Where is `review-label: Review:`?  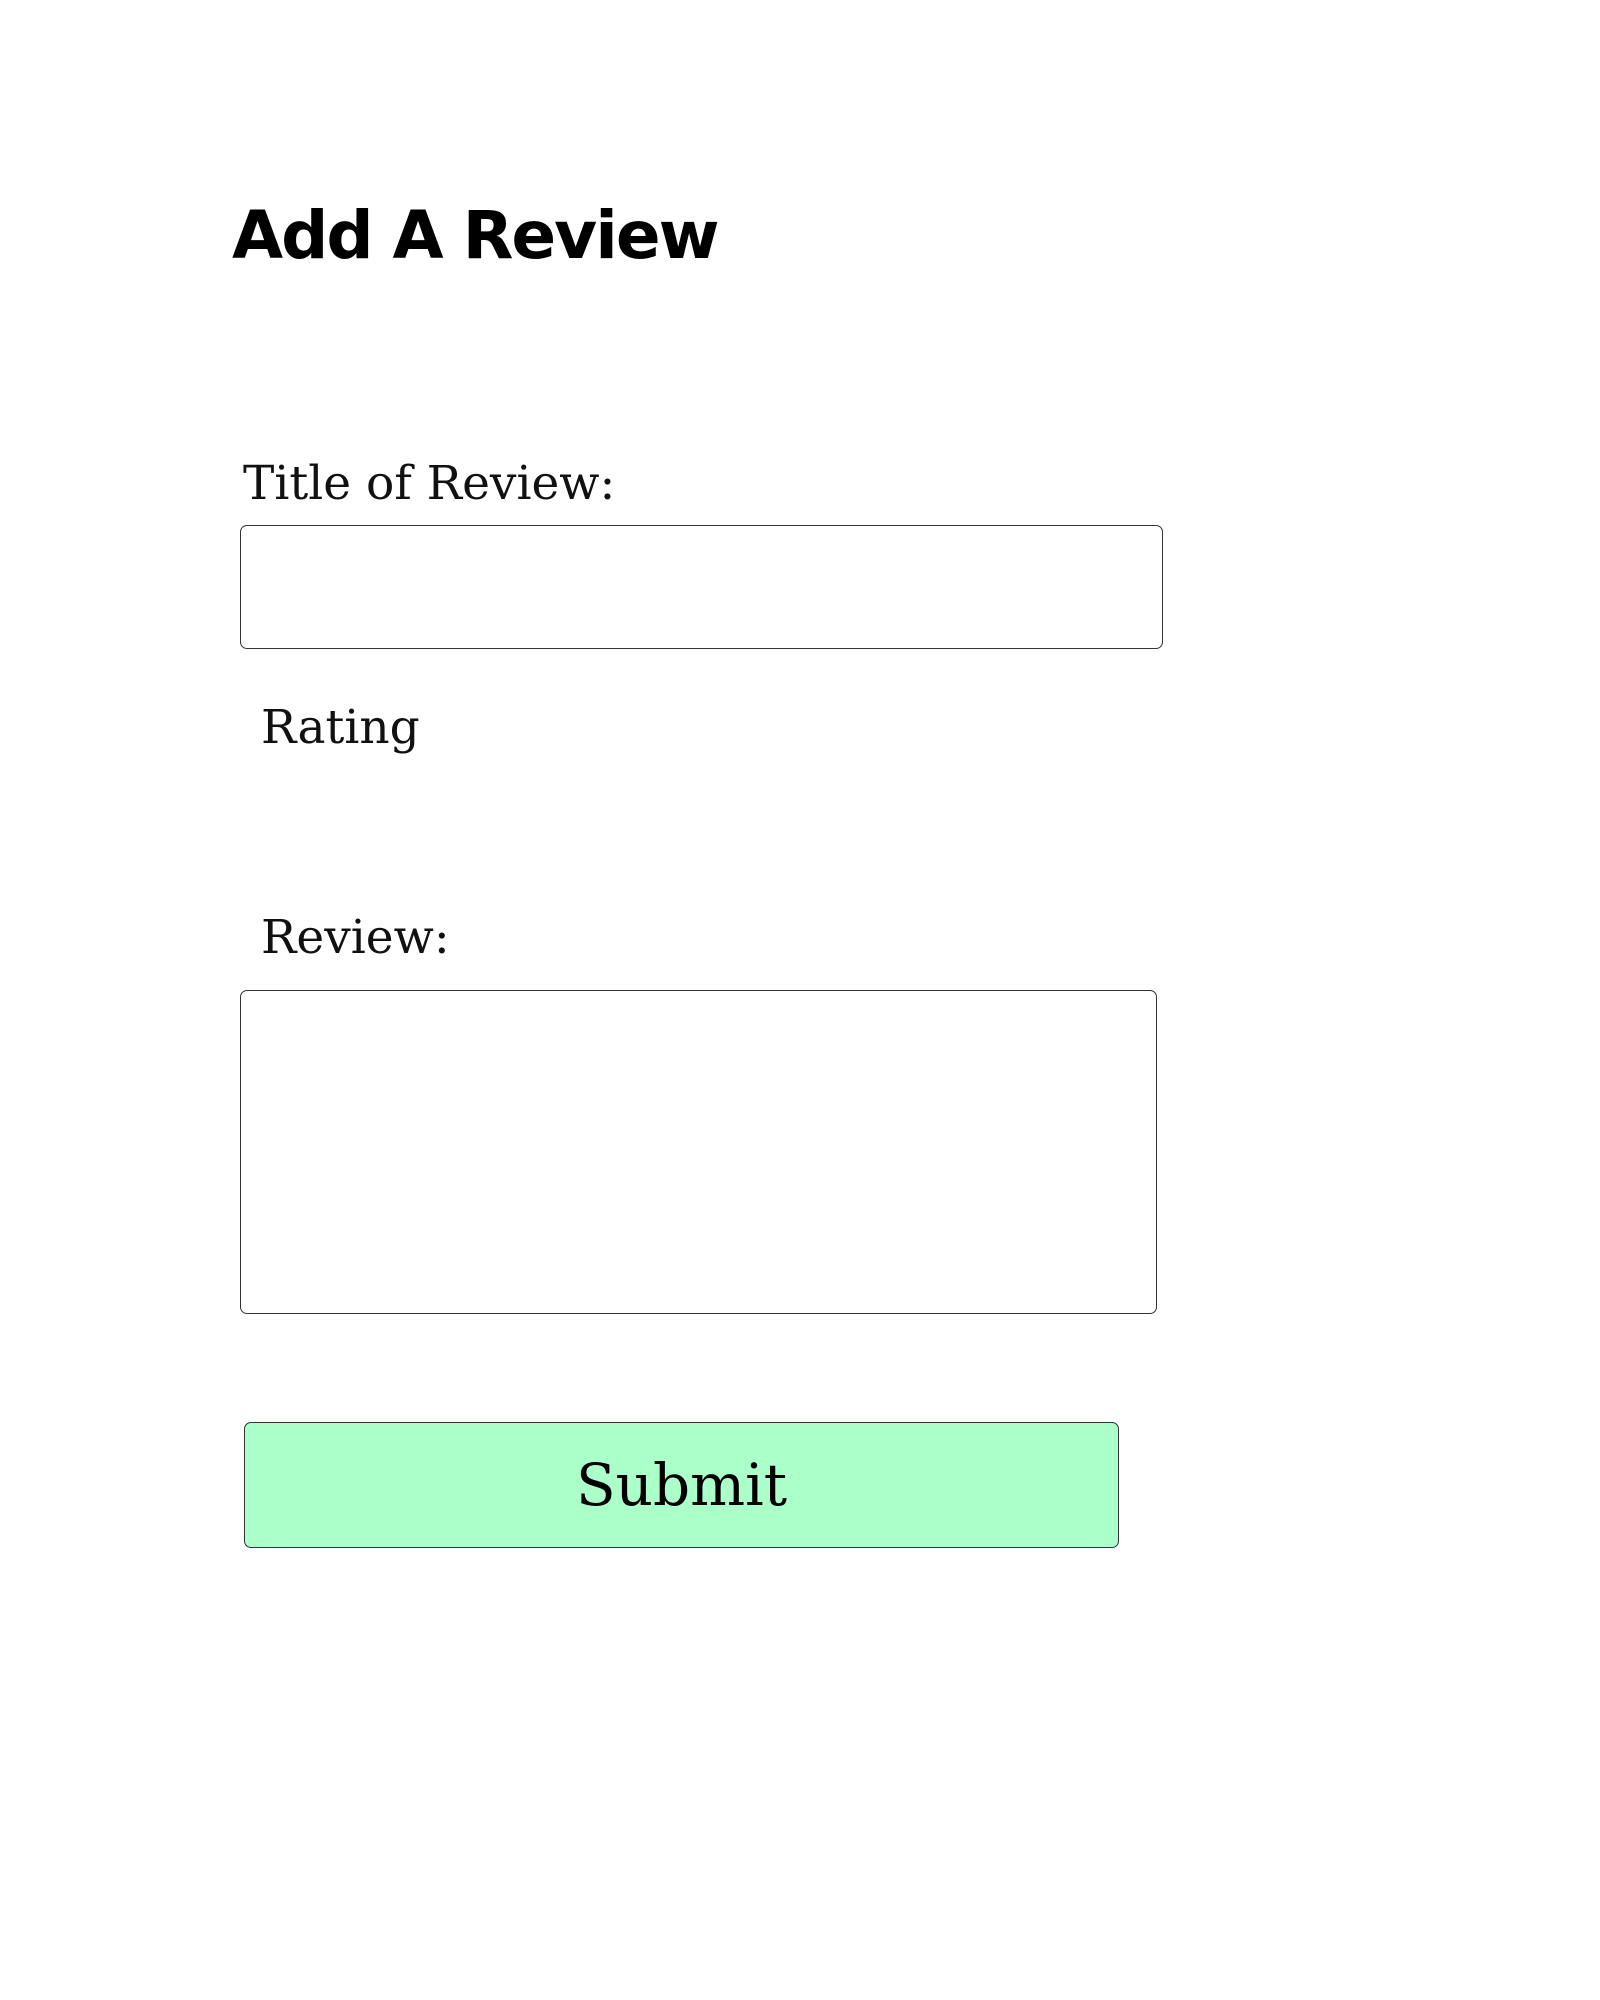
review-label: Review: is located at coordinates (355, 937).